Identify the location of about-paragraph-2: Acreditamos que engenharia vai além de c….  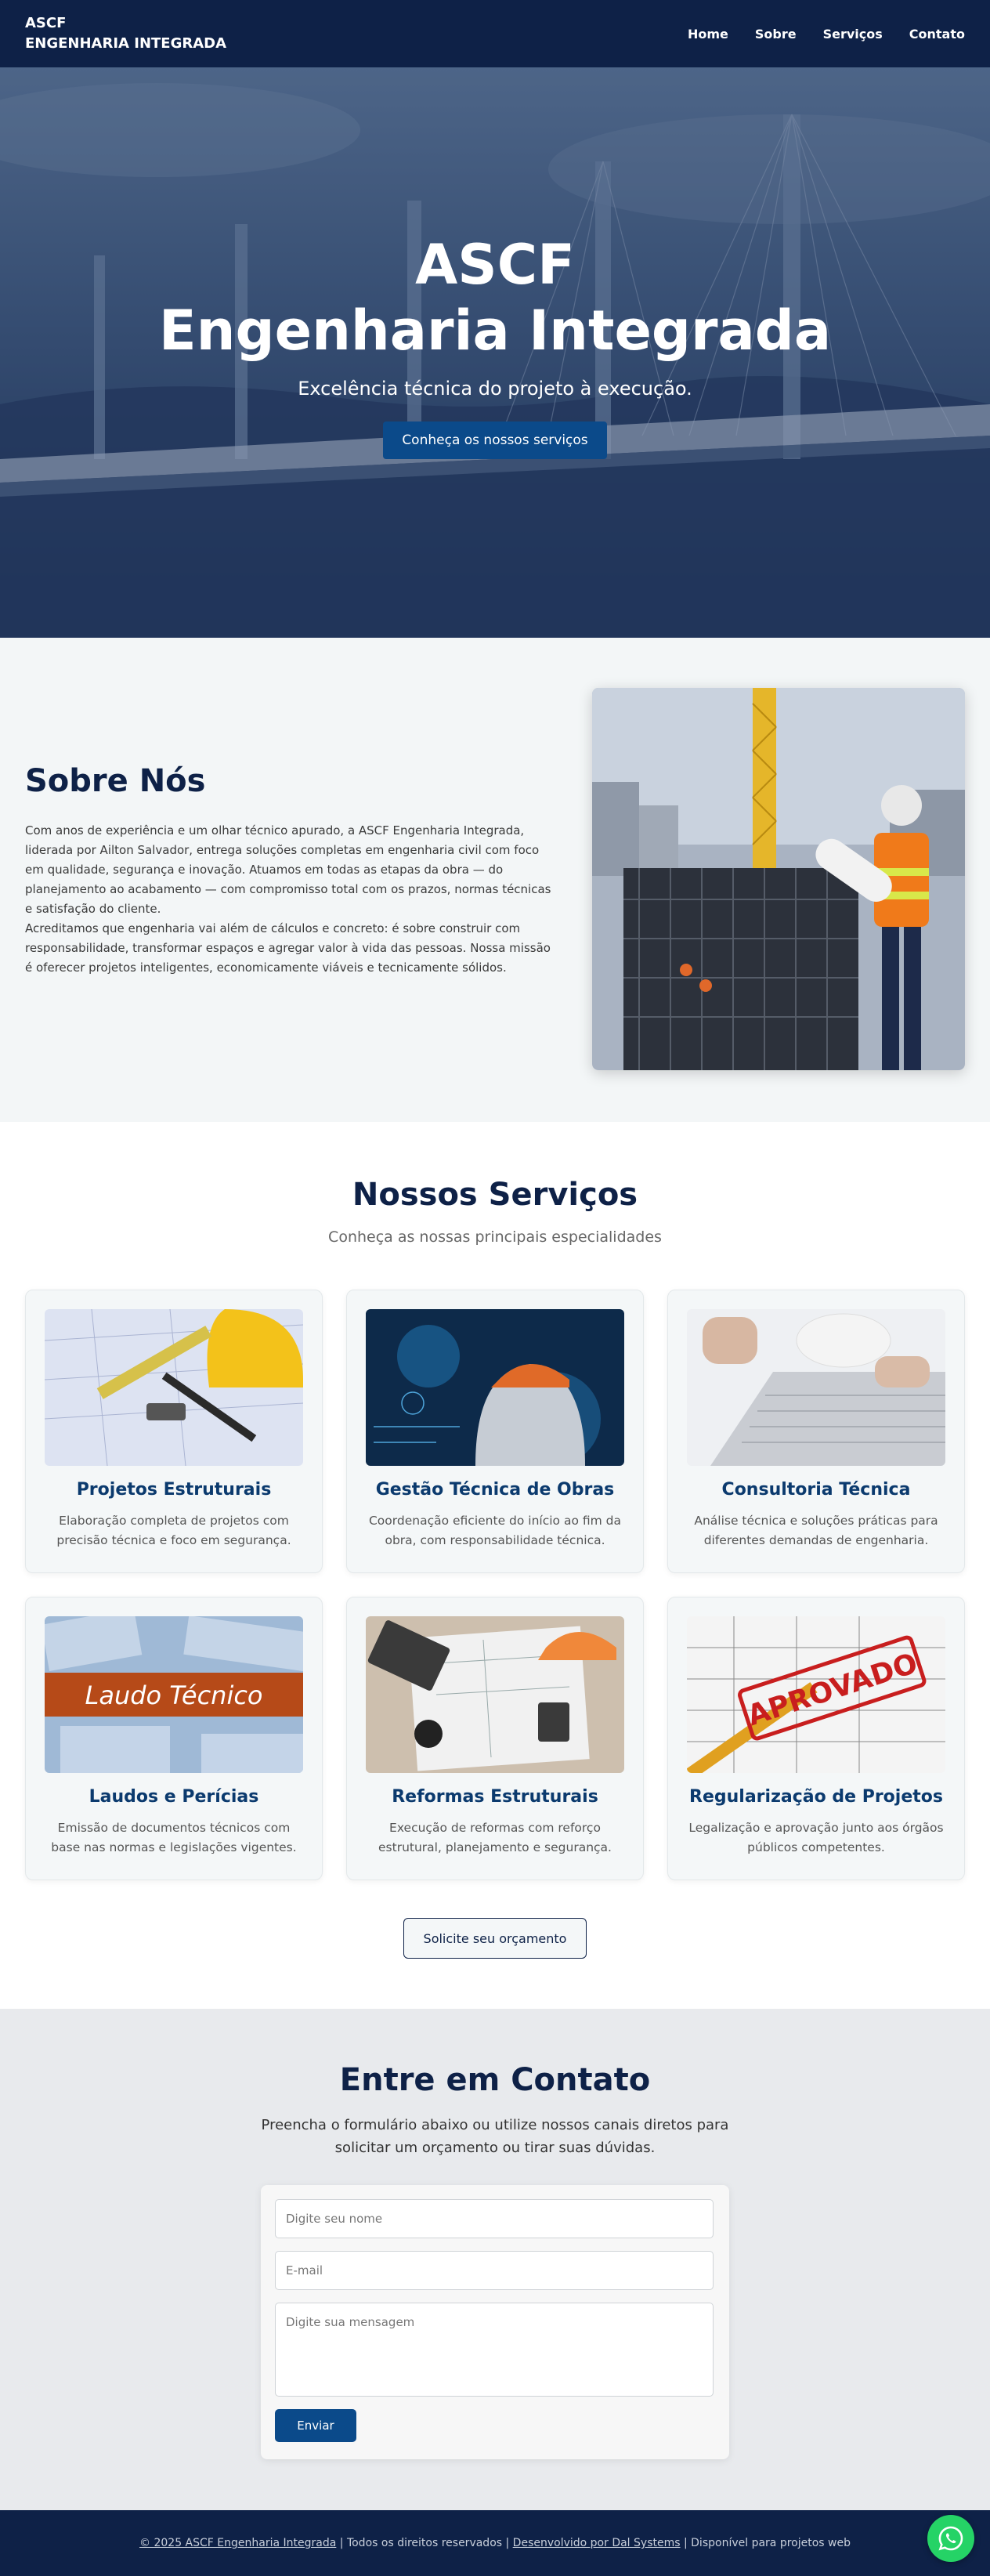
(288, 948).